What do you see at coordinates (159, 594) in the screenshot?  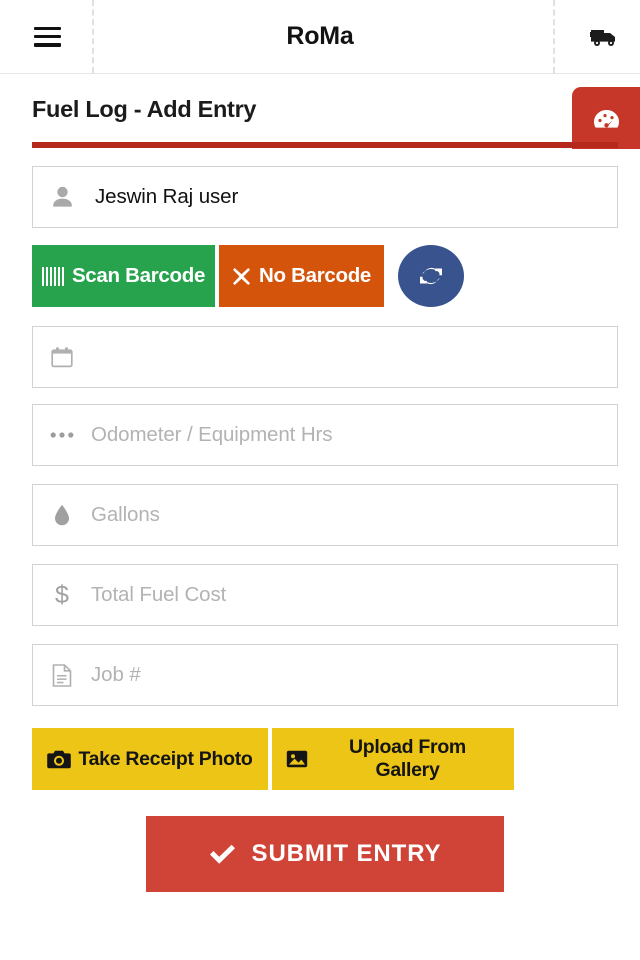 I see `total-fuel-cost-placeholder: Total Fuel Cost` at bounding box center [159, 594].